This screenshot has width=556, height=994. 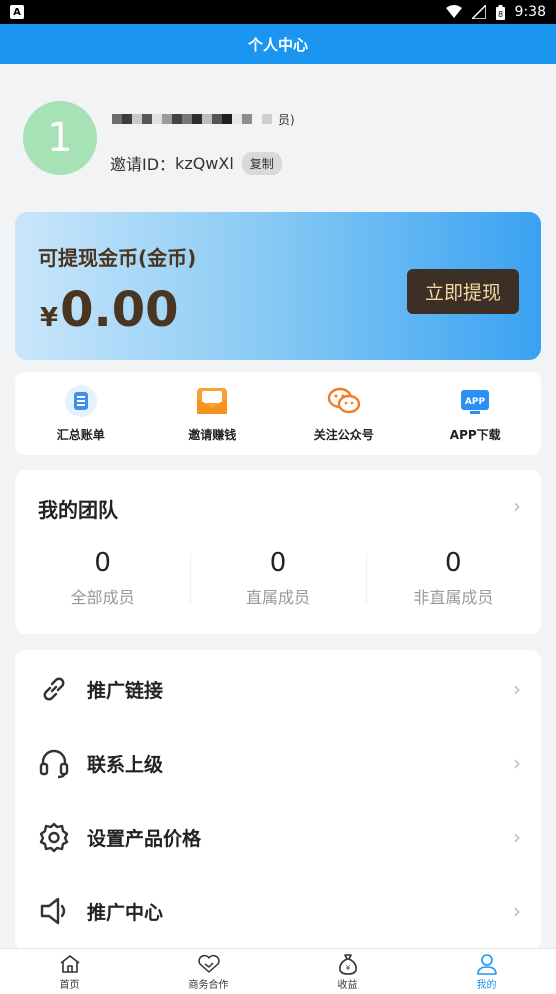 I want to click on invite-envelope-icon, so click(x=212, y=401).